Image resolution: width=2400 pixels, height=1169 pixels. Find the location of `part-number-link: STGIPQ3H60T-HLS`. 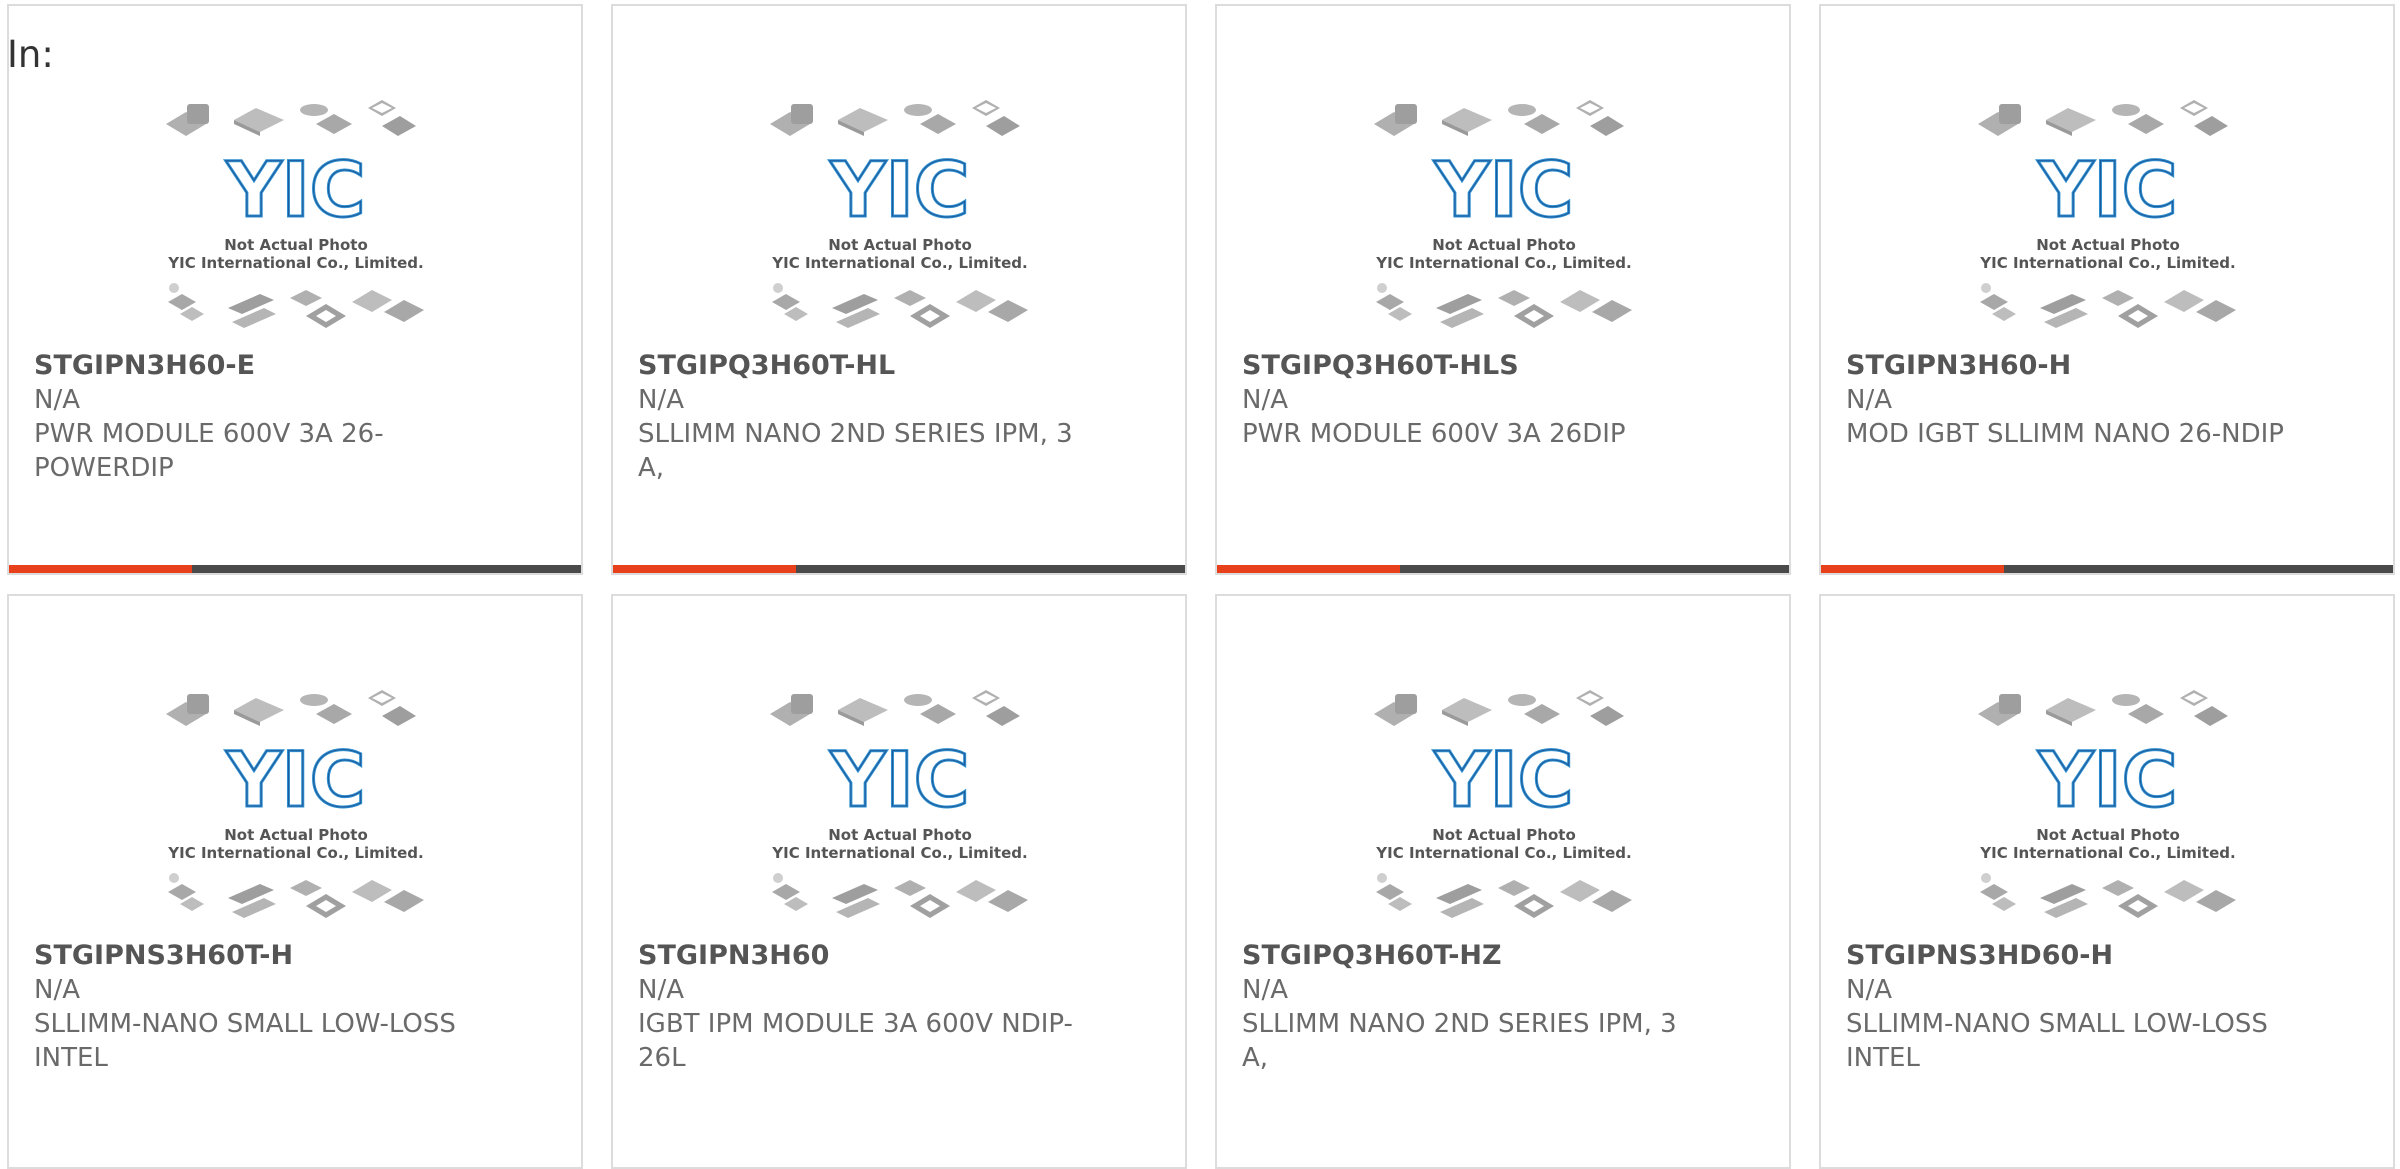

part-number-link: STGIPQ3H60T-HLS is located at coordinates (1505, 366).